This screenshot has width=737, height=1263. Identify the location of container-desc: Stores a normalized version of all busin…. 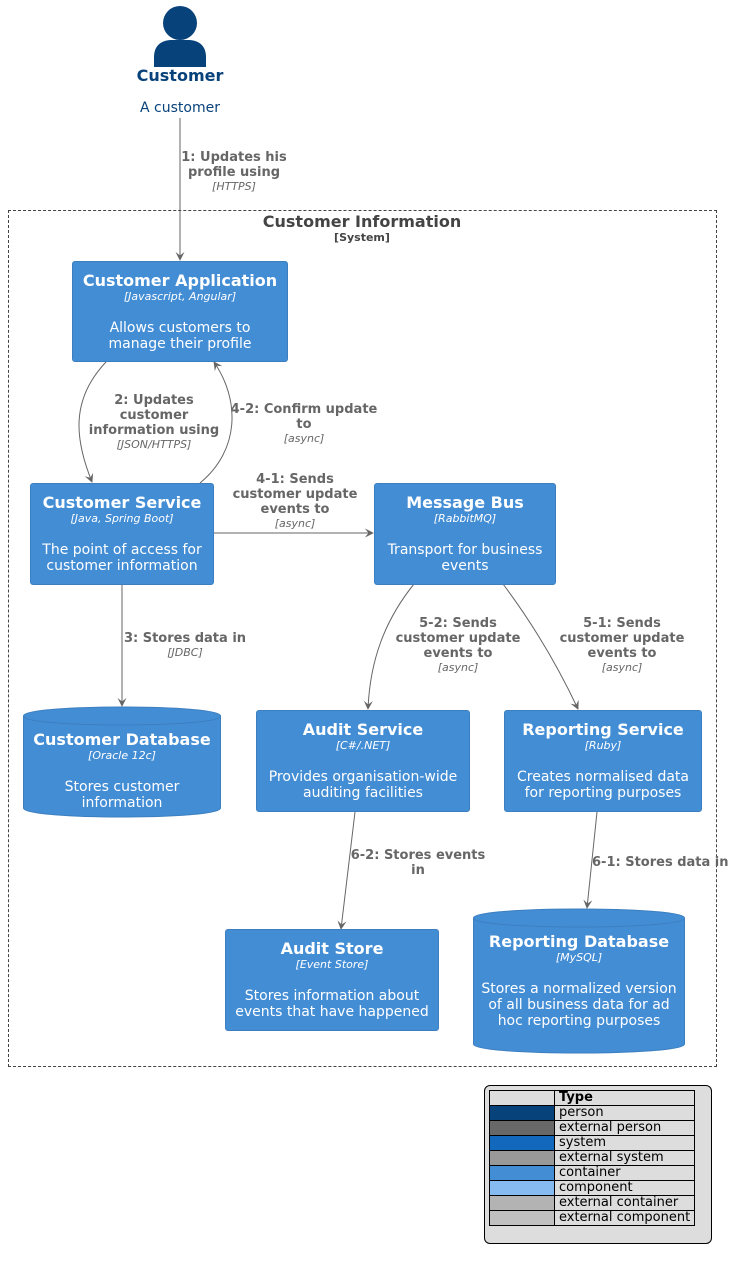
(579, 1005).